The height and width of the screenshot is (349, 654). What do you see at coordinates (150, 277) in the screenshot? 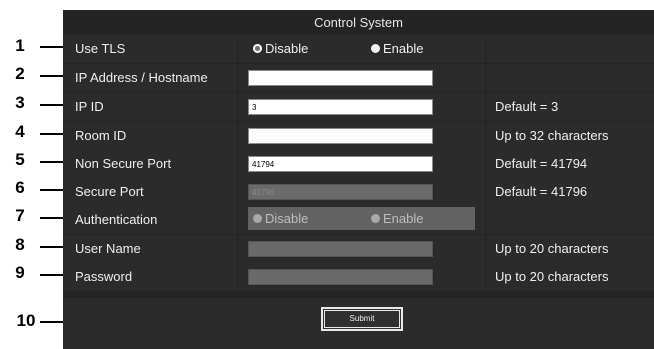
I see `row-label: Password` at bounding box center [150, 277].